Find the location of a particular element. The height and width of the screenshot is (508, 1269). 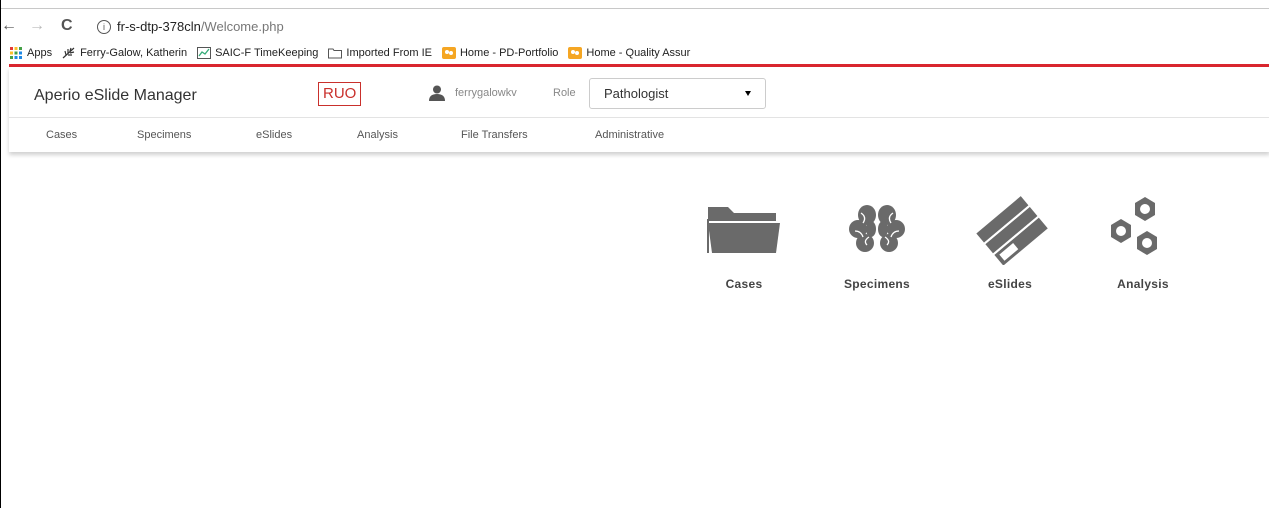

bookmark-label: Apps is located at coordinates (40, 53).